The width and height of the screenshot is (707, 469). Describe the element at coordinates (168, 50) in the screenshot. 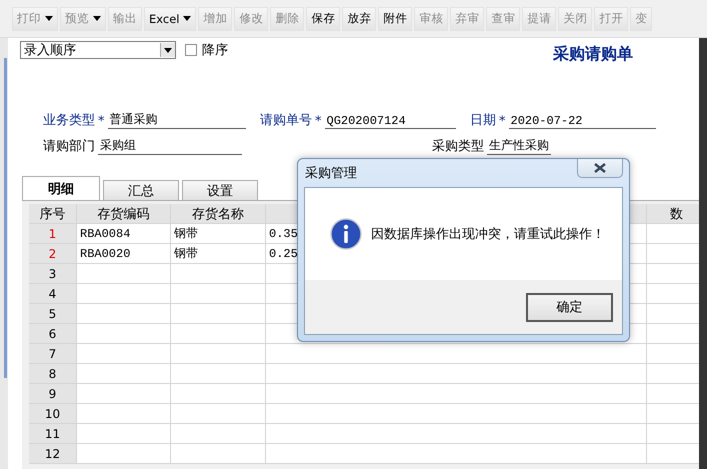

I see `caret-icon` at that location.